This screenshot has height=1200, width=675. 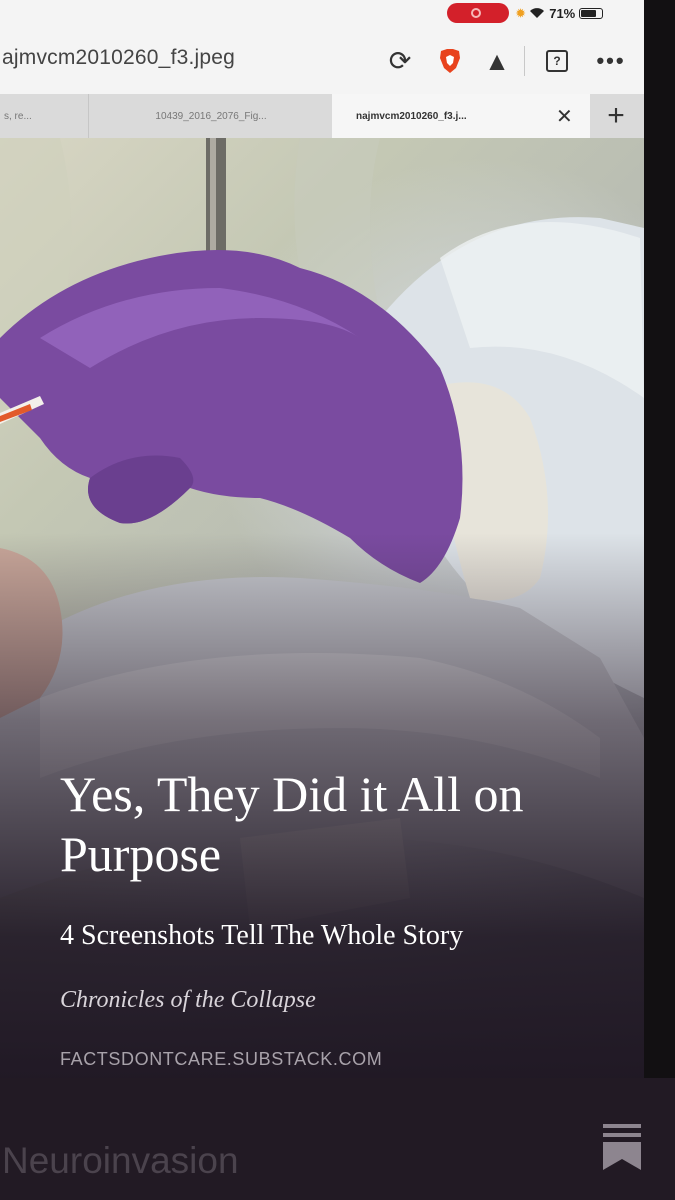 What do you see at coordinates (118, 58) in the screenshot?
I see `url-field: ajmvcm2010260_f3.jpeg` at bounding box center [118, 58].